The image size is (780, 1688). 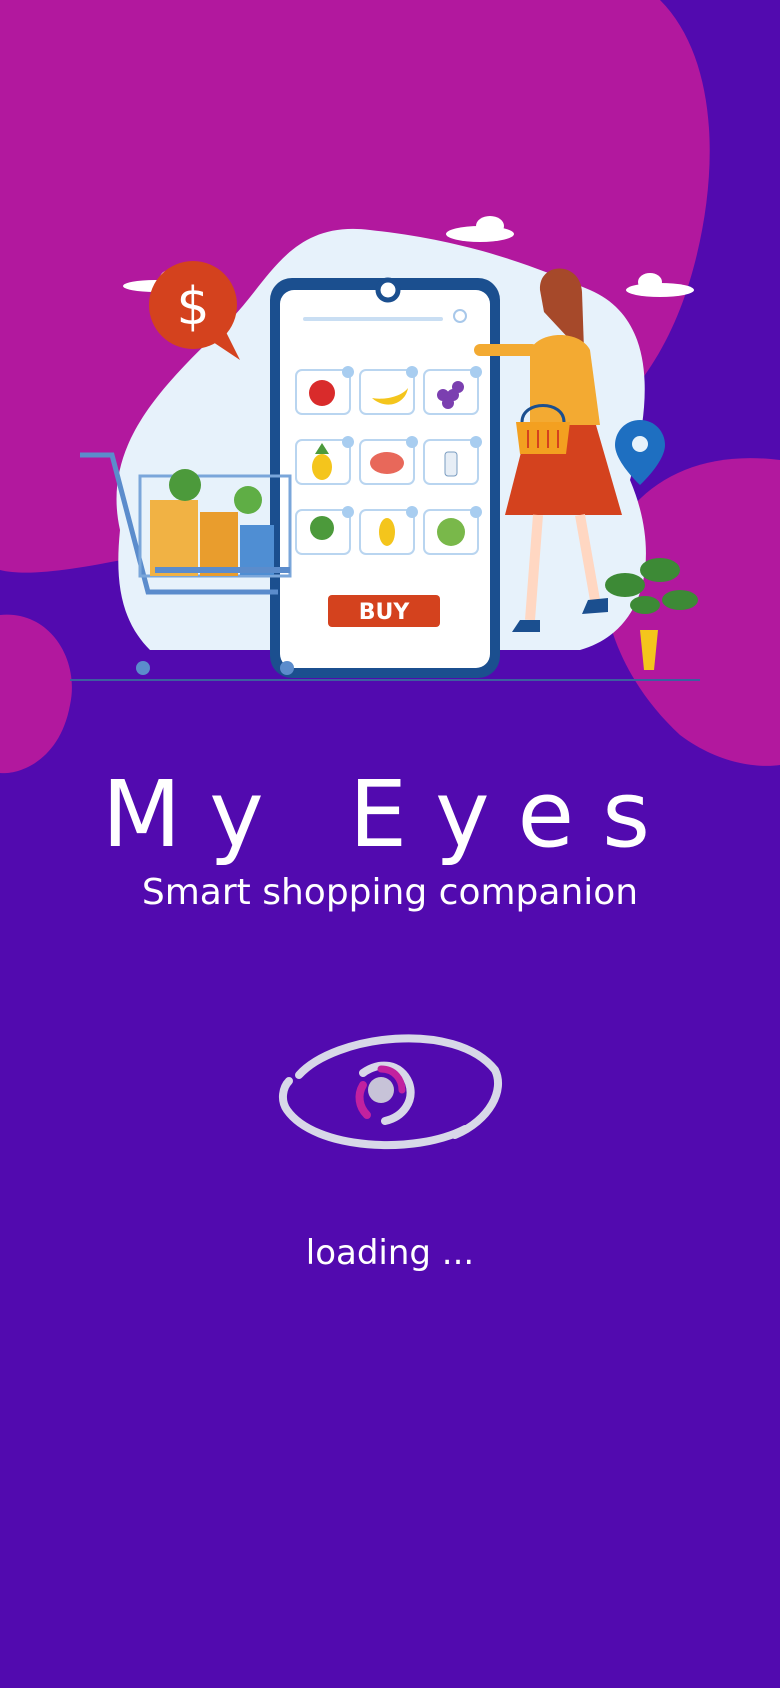 I want to click on dollar-bubble-icon: $, so click(x=194, y=310).